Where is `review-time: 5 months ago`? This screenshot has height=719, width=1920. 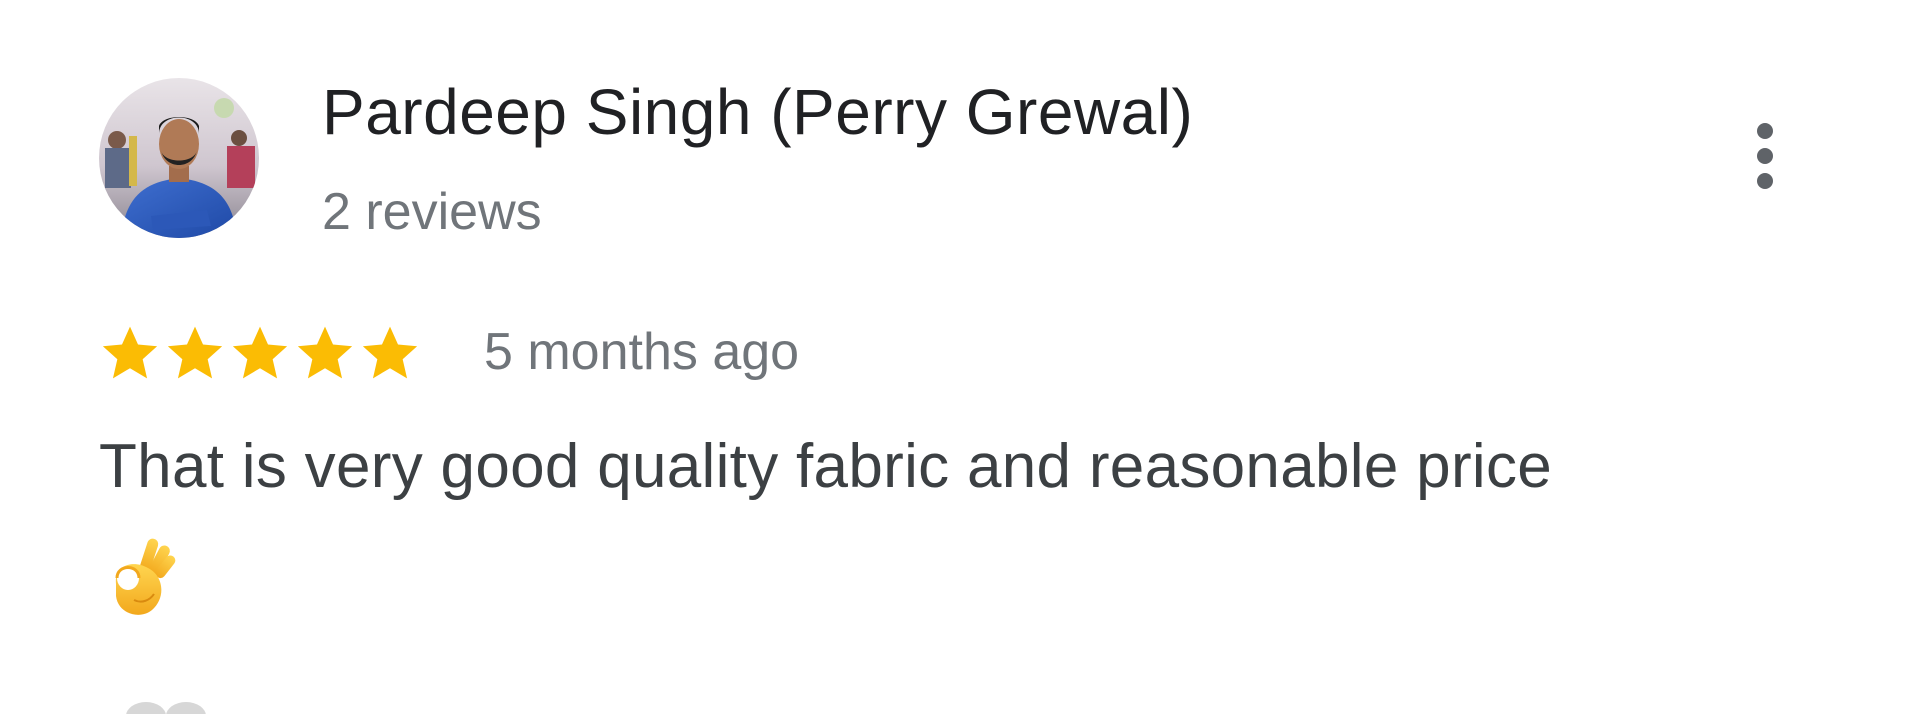
review-time: 5 months ago is located at coordinates (642, 352).